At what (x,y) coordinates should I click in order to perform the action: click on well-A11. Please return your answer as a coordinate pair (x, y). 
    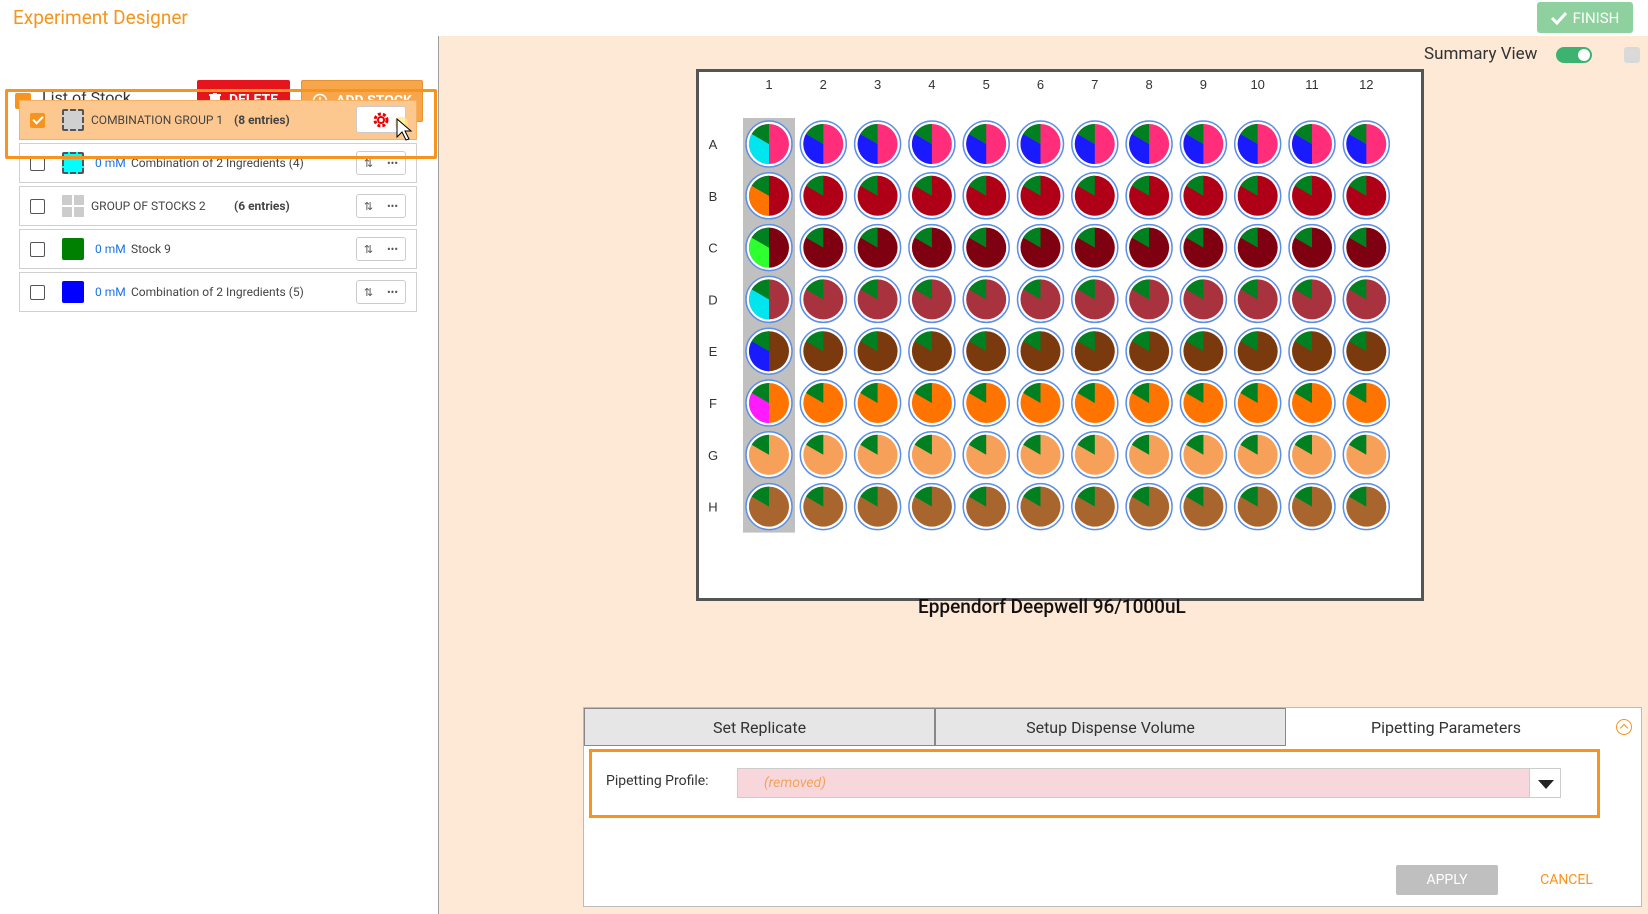
    Looking at the image, I should click on (1312, 144).